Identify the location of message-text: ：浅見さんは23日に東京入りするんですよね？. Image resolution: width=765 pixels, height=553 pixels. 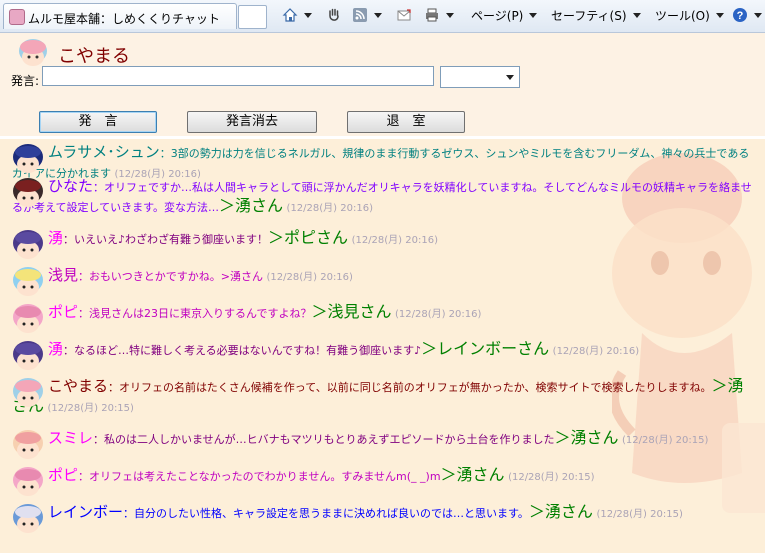
(195, 313).